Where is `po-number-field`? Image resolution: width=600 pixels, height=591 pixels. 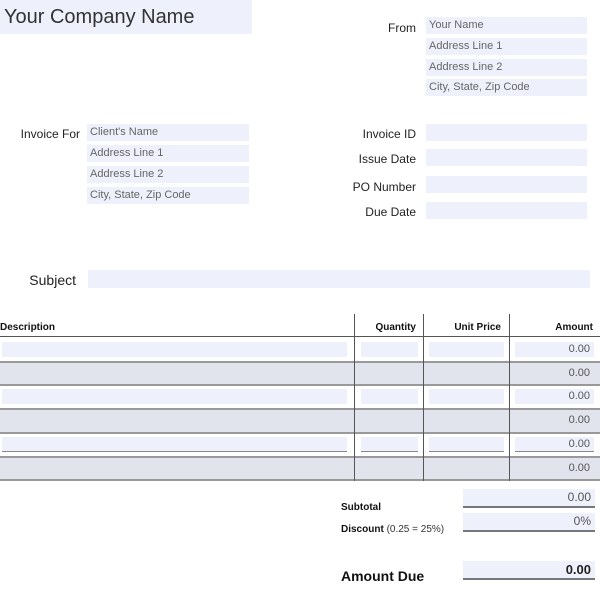 po-number-field is located at coordinates (506, 184).